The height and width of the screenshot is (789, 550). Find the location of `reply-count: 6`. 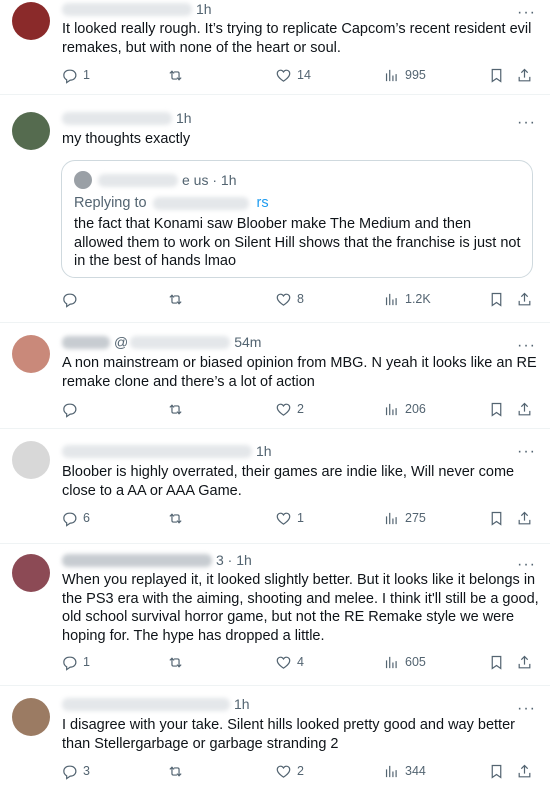

reply-count: 6 is located at coordinates (86, 518).